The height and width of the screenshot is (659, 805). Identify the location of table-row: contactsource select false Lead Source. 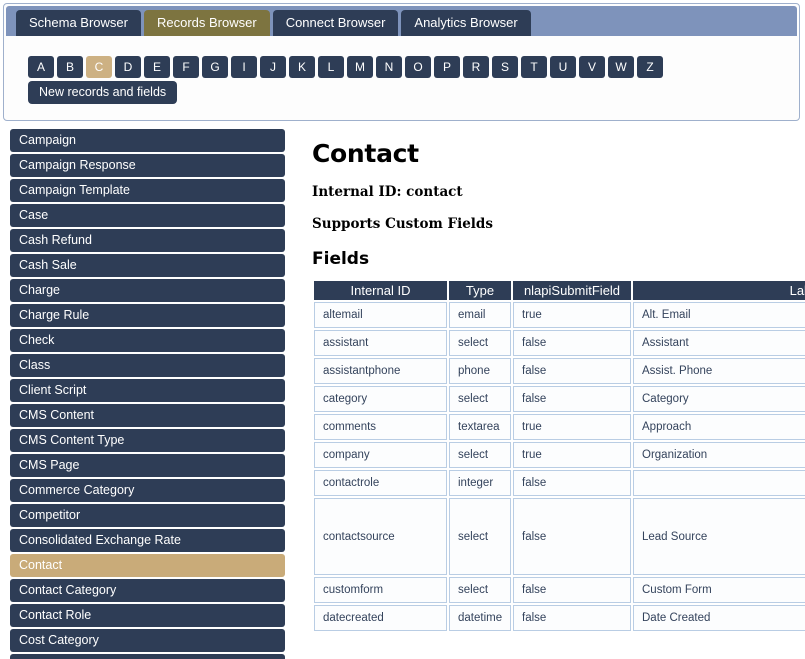
(559, 536).